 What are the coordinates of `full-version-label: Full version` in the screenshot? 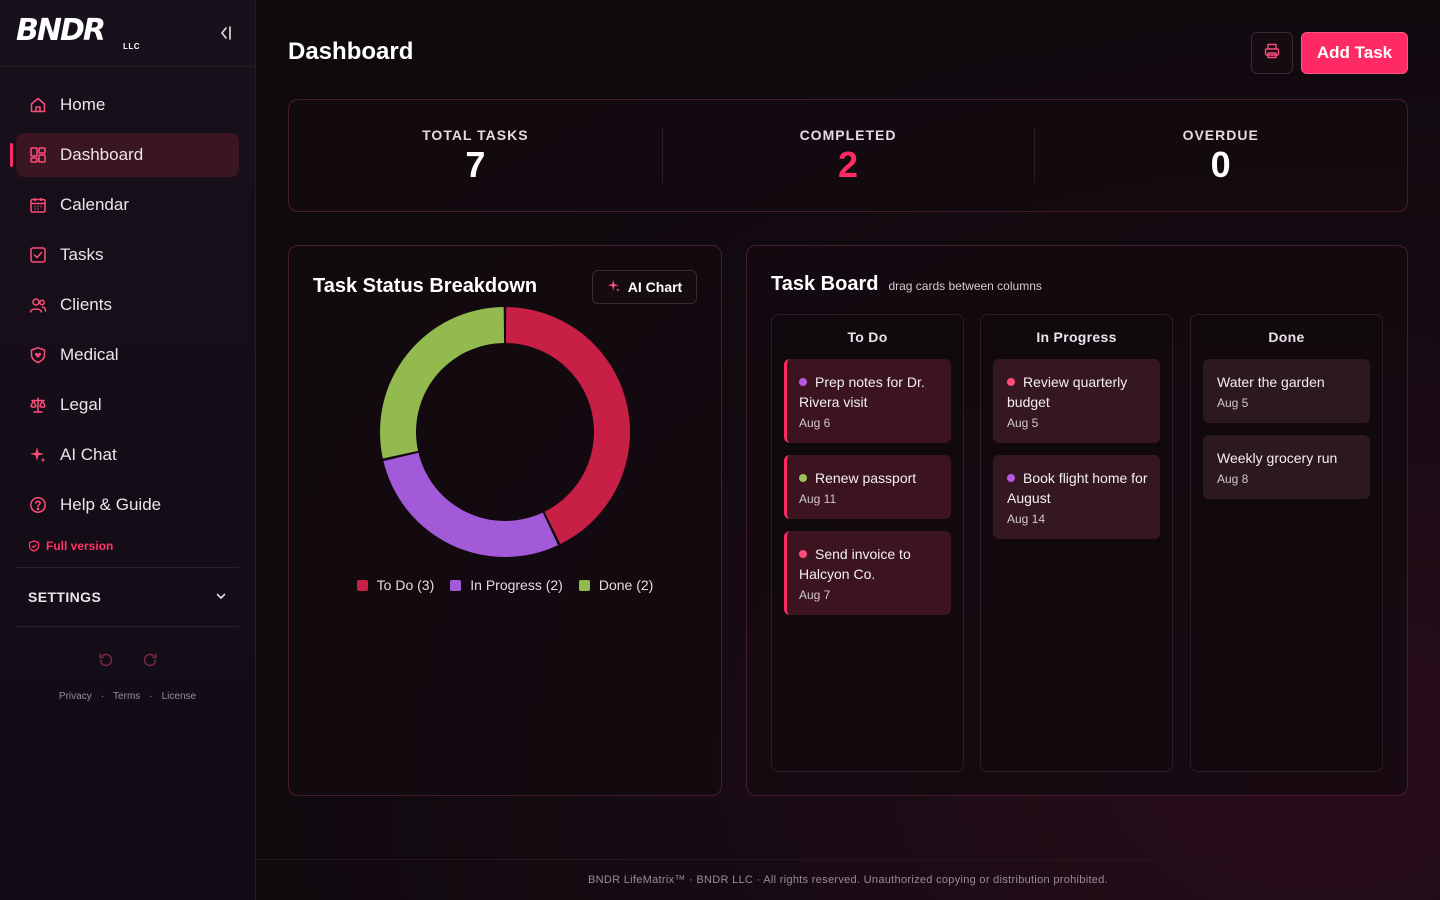 It's located at (80, 546).